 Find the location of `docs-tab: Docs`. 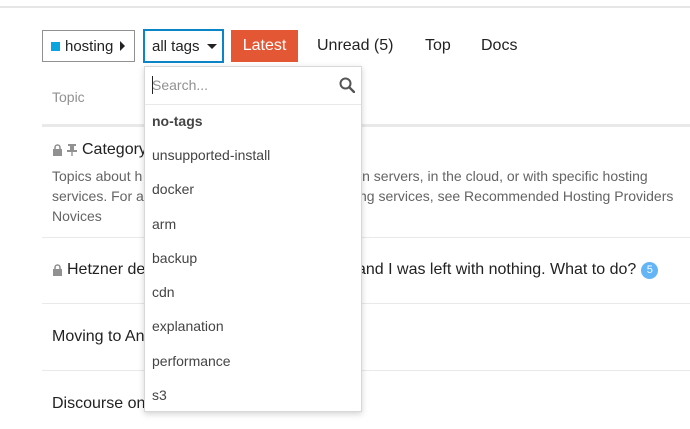

docs-tab: Docs is located at coordinates (499, 46).